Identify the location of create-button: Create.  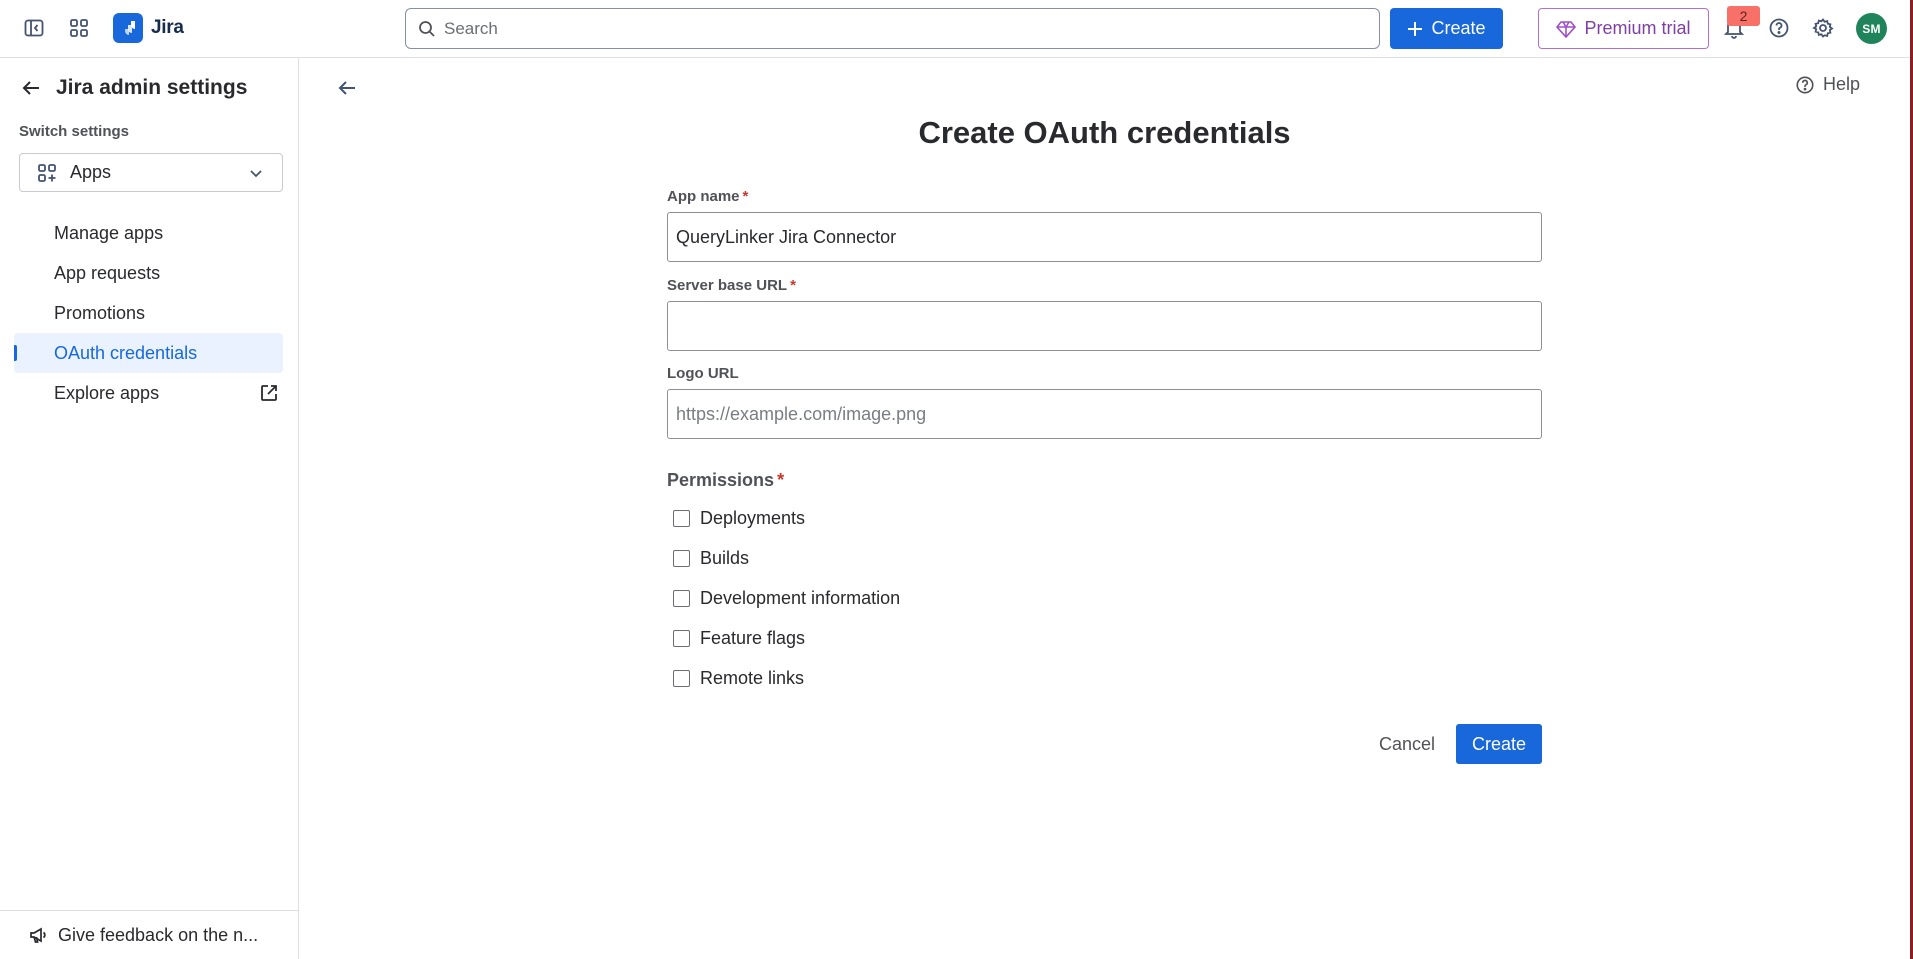
(1446, 28).